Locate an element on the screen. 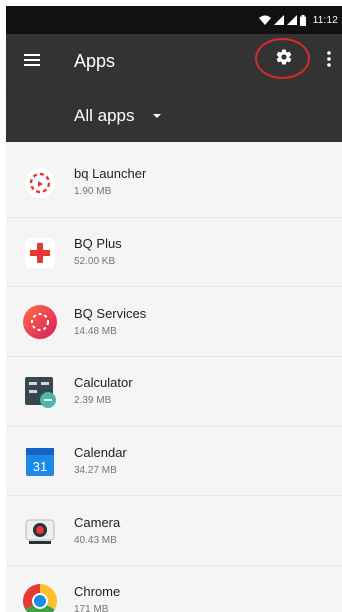  filter-label: All apps is located at coordinates (104, 115).